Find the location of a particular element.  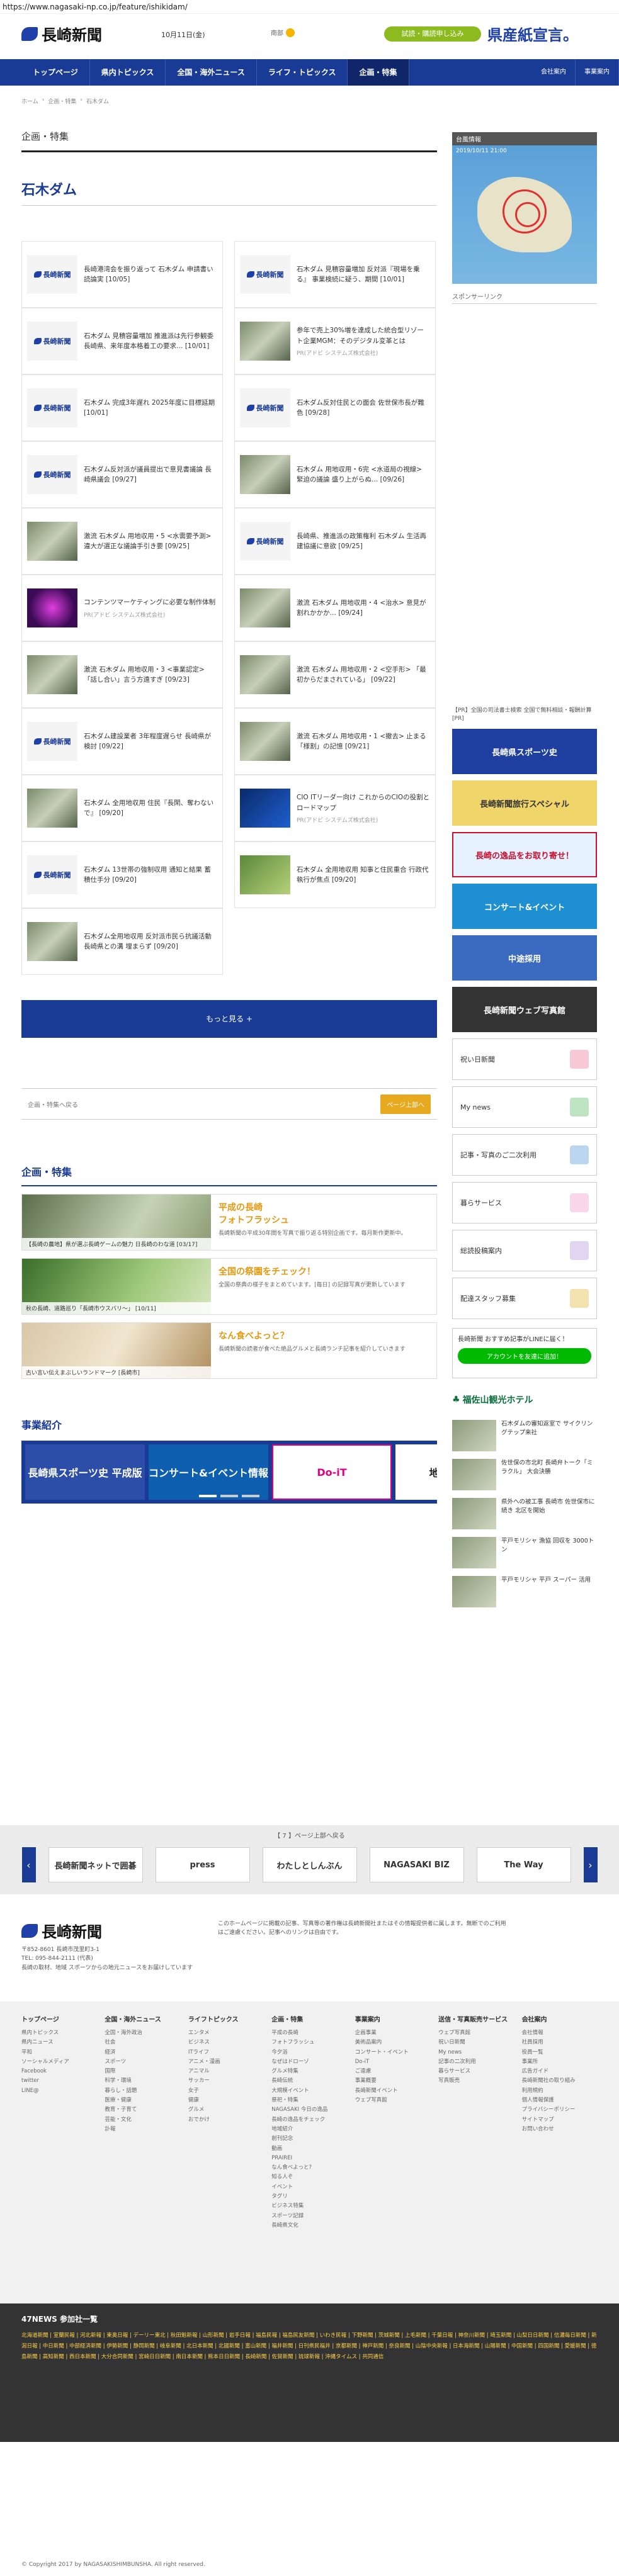

footer-link: 美術品案内 is located at coordinates (393, 2042).